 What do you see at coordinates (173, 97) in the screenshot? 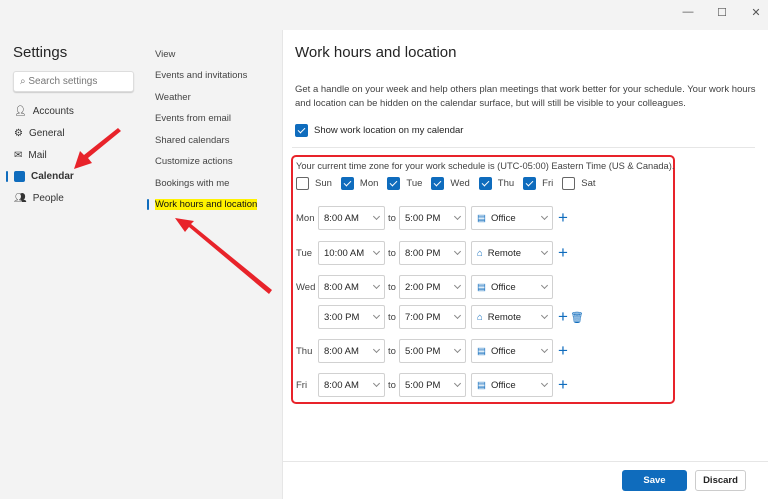
I see `subnav-weather: Weather` at bounding box center [173, 97].